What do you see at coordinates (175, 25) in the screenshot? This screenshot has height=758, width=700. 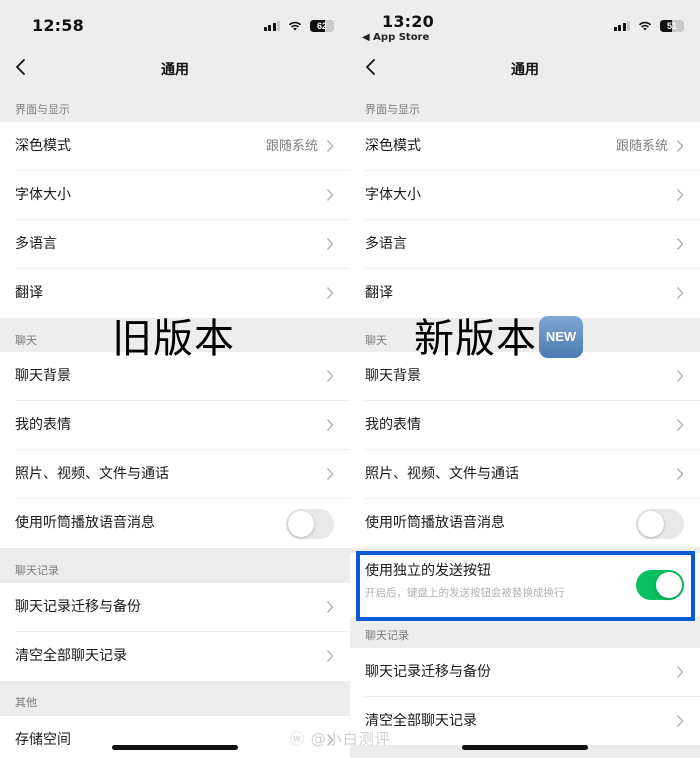 I see `status-bar: 12:58 62` at bounding box center [175, 25].